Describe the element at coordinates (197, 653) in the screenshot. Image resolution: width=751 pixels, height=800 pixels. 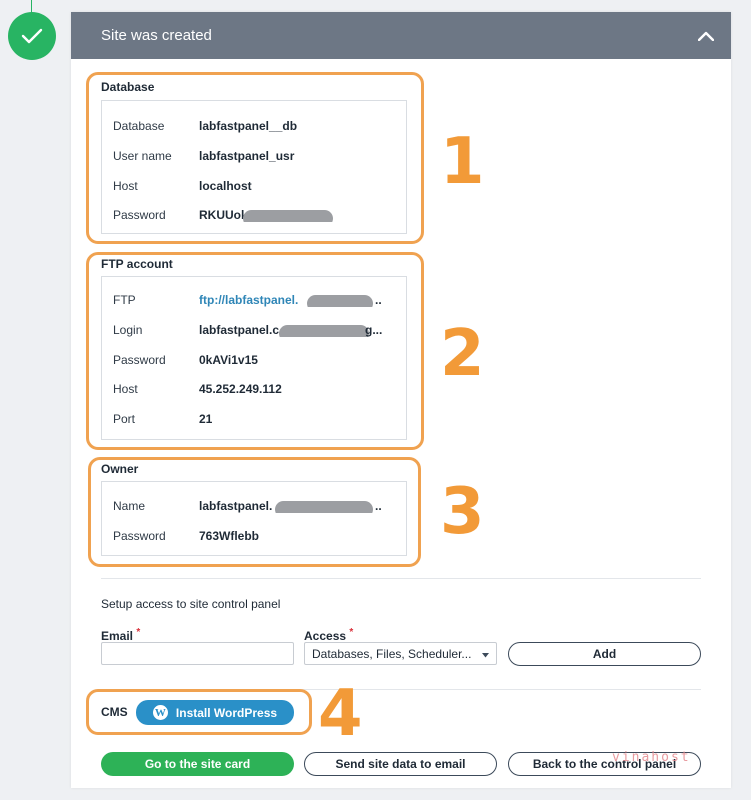
I see `email-input` at that location.